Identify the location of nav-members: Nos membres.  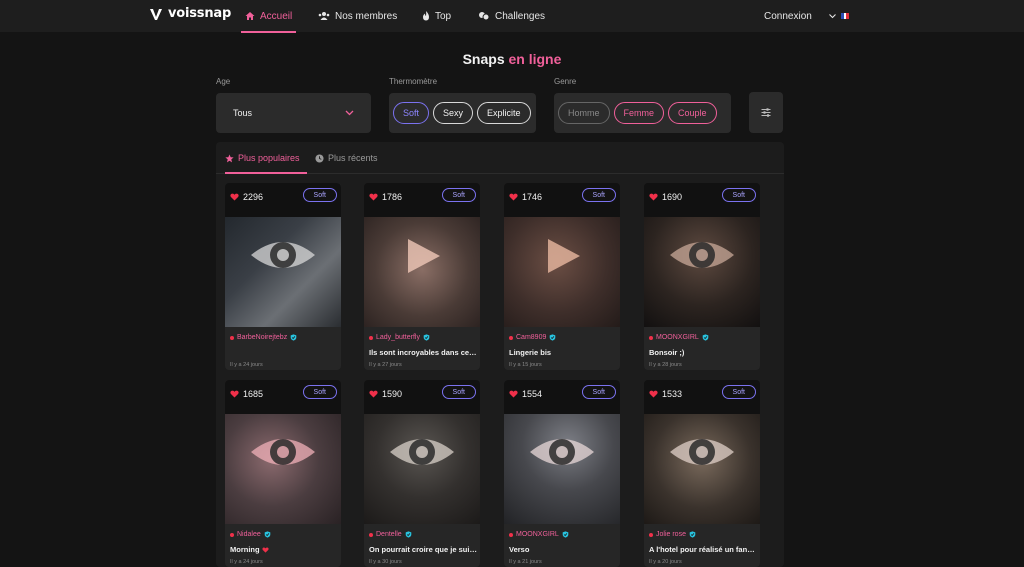
(357, 16).